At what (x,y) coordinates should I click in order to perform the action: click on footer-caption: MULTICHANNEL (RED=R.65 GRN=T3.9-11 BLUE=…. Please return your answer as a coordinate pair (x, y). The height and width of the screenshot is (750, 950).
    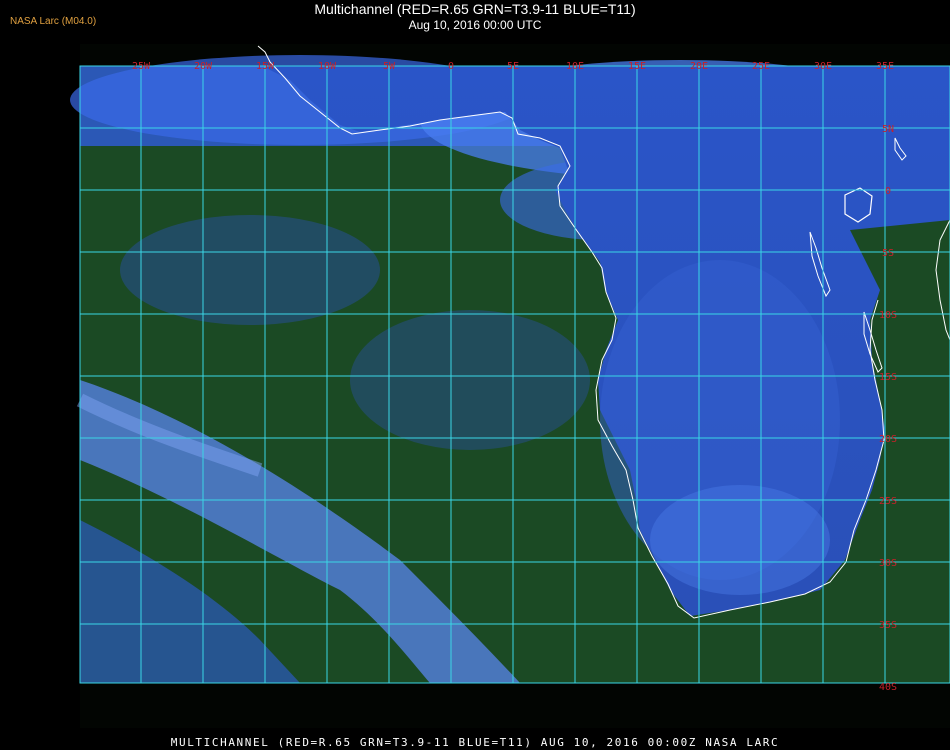
    Looking at the image, I should click on (475, 742).